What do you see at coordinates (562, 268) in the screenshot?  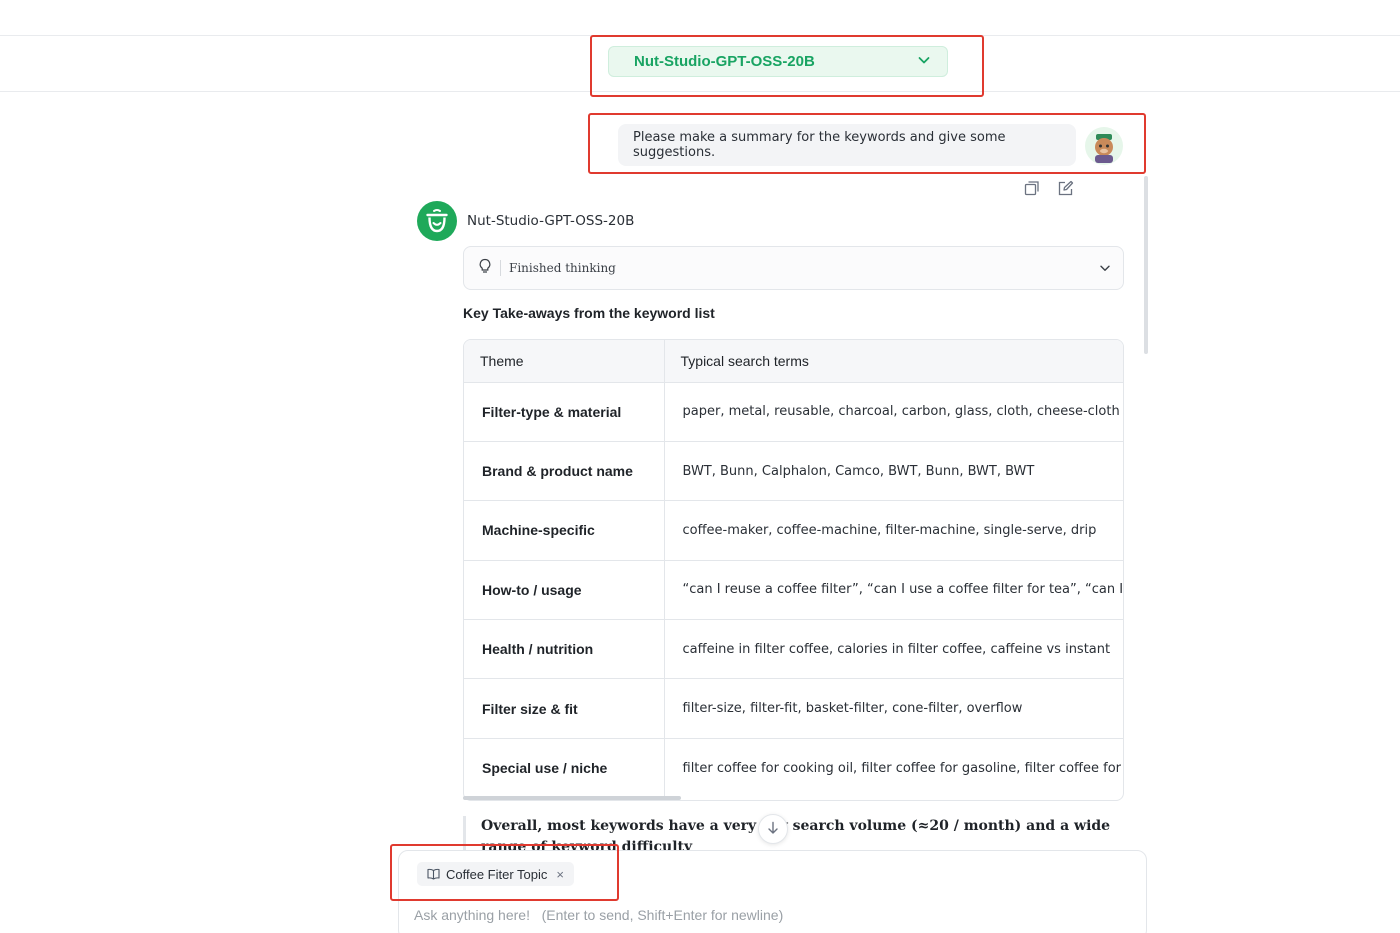 I see `thinking-label: Finished thinking` at bounding box center [562, 268].